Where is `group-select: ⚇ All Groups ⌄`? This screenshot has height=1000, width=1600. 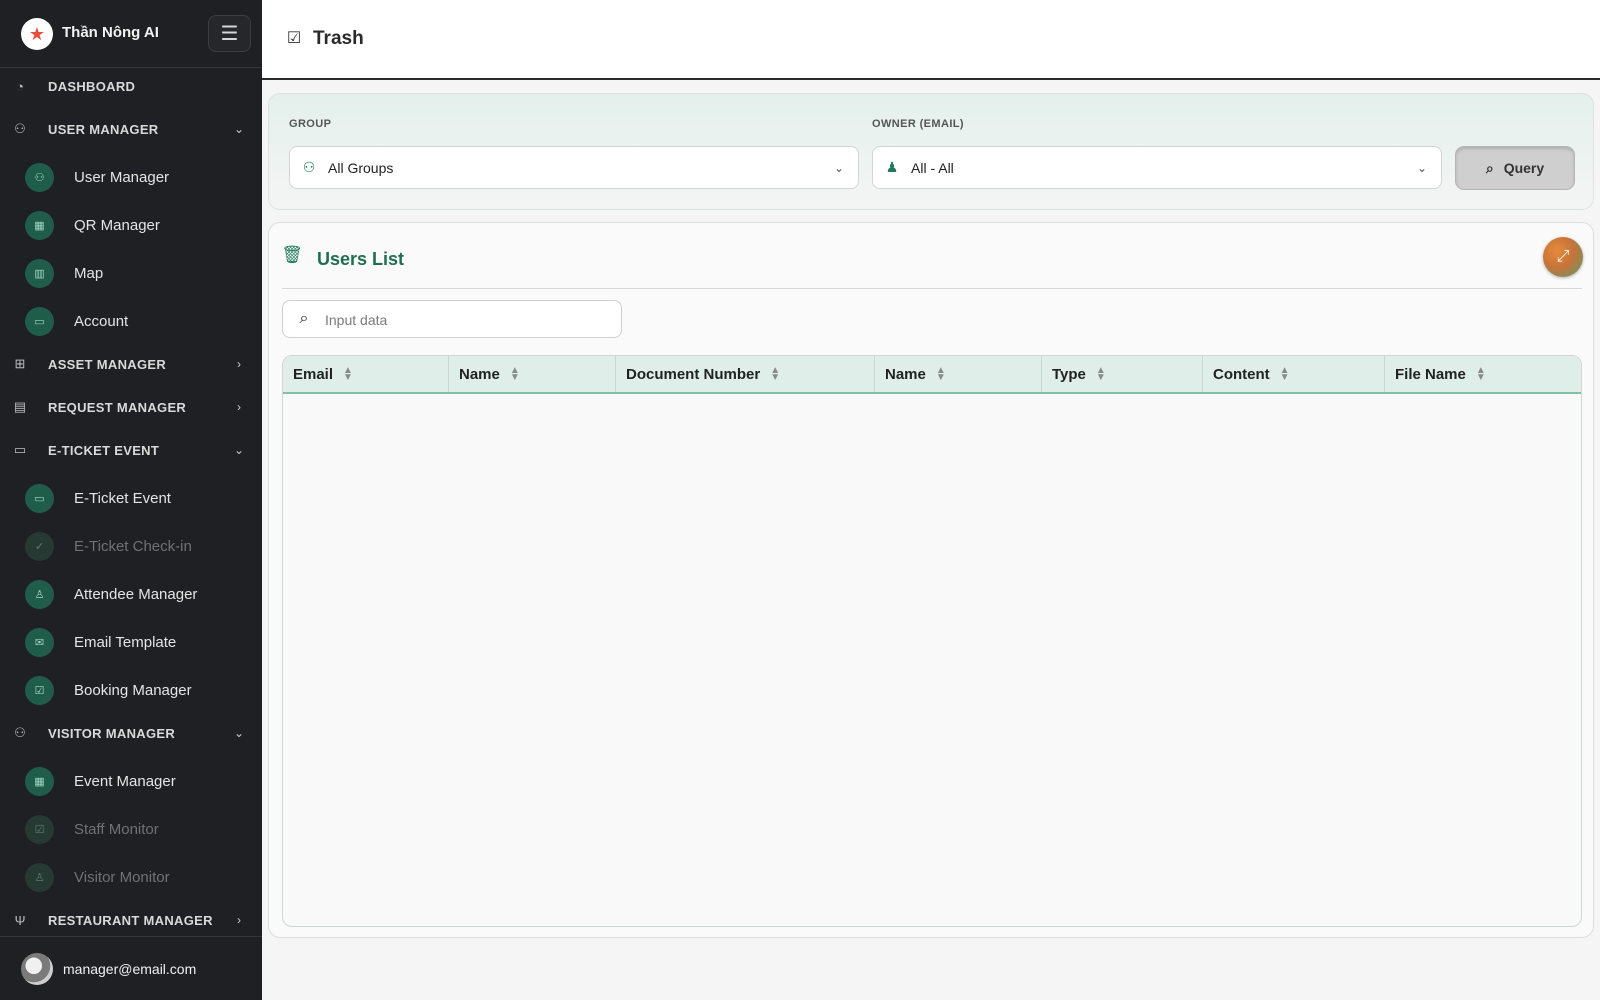
group-select: ⚇ All Groups ⌄ is located at coordinates (574, 167).